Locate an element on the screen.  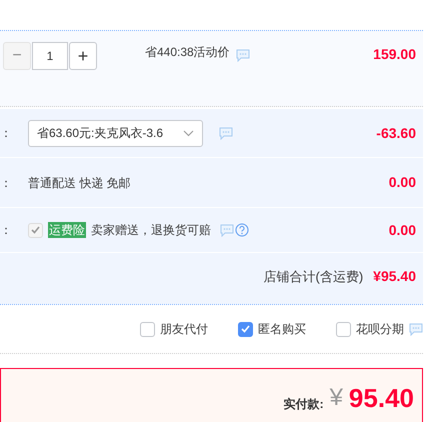
help-icon is located at coordinates (242, 230).